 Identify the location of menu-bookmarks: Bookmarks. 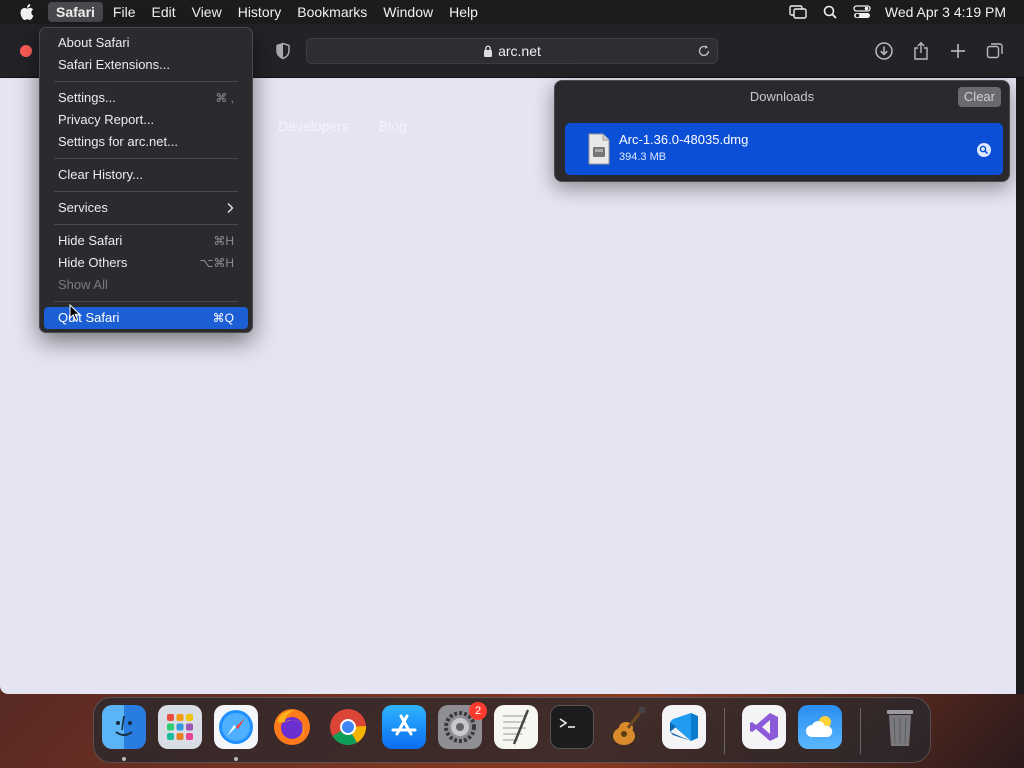
(332, 12).